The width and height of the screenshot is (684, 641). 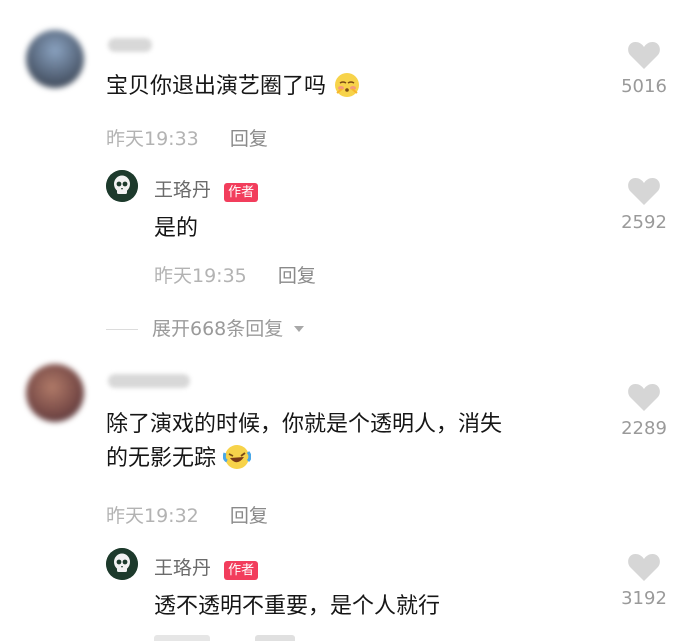 What do you see at coordinates (644, 222) in the screenshot?
I see `like-count: 2592` at bounding box center [644, 222].